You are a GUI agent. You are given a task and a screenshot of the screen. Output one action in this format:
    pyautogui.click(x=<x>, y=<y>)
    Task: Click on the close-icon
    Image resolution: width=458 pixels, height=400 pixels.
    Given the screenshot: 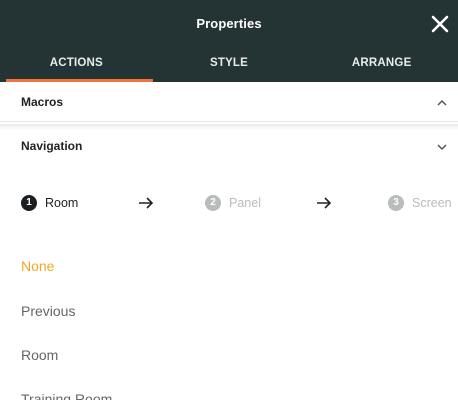 What is the action you would take?
    pyautogui.click(x=440, y=24)
    